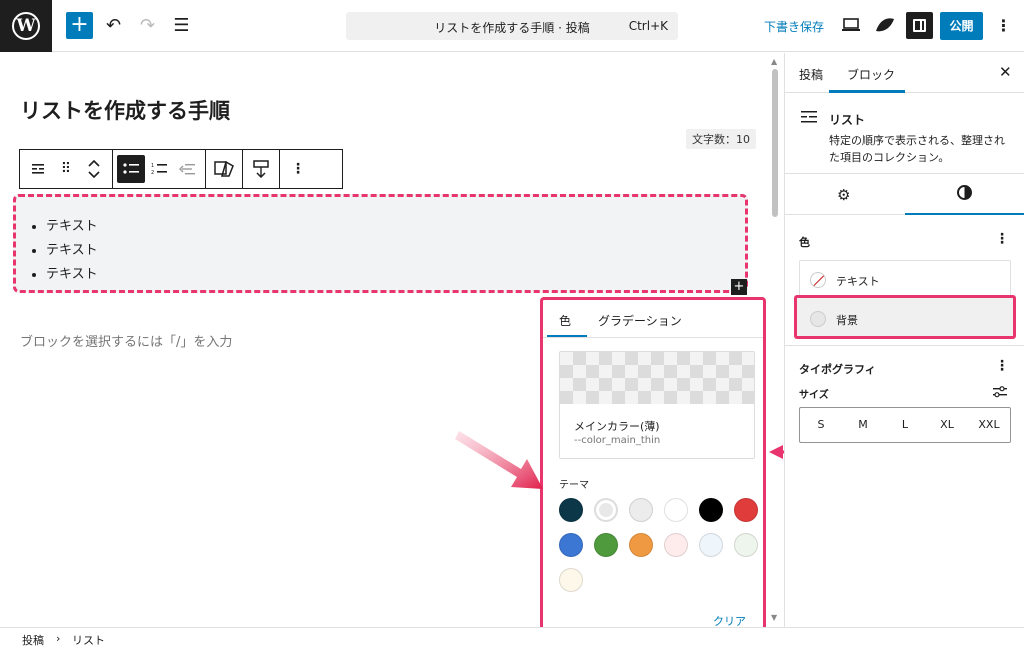 The image size is (1024, 649). Describe the element at coordinates (818, 319) in the screenshot. I see `color-indicator-icon` at that location.